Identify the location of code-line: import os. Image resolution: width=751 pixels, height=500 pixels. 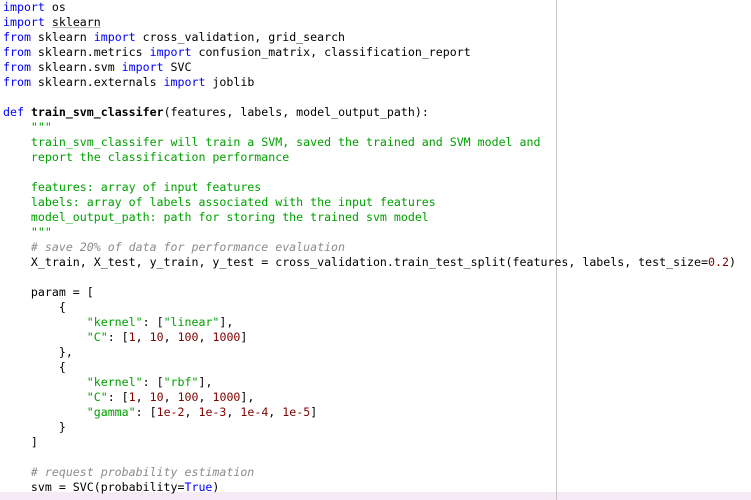
(369, 7).